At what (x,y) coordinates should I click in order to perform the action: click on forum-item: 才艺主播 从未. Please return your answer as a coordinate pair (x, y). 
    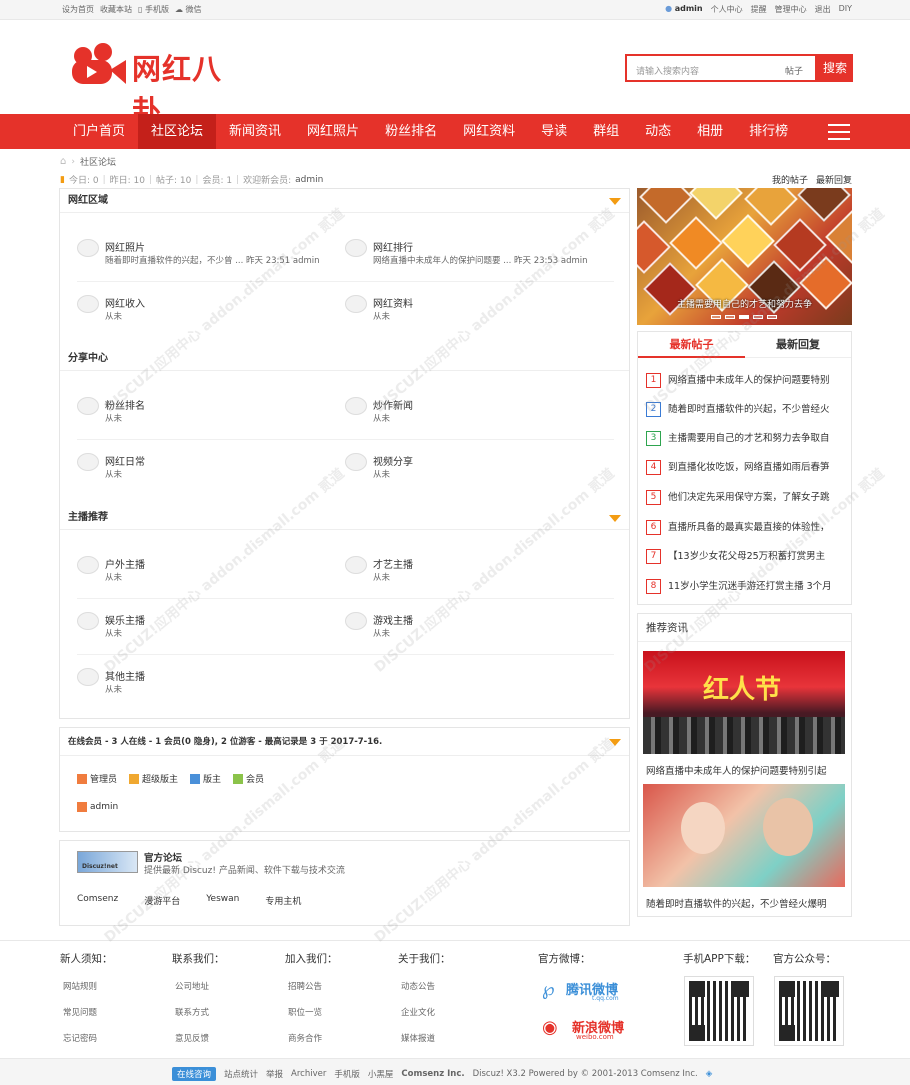
    Looking at the image, I should click on (475, 570).